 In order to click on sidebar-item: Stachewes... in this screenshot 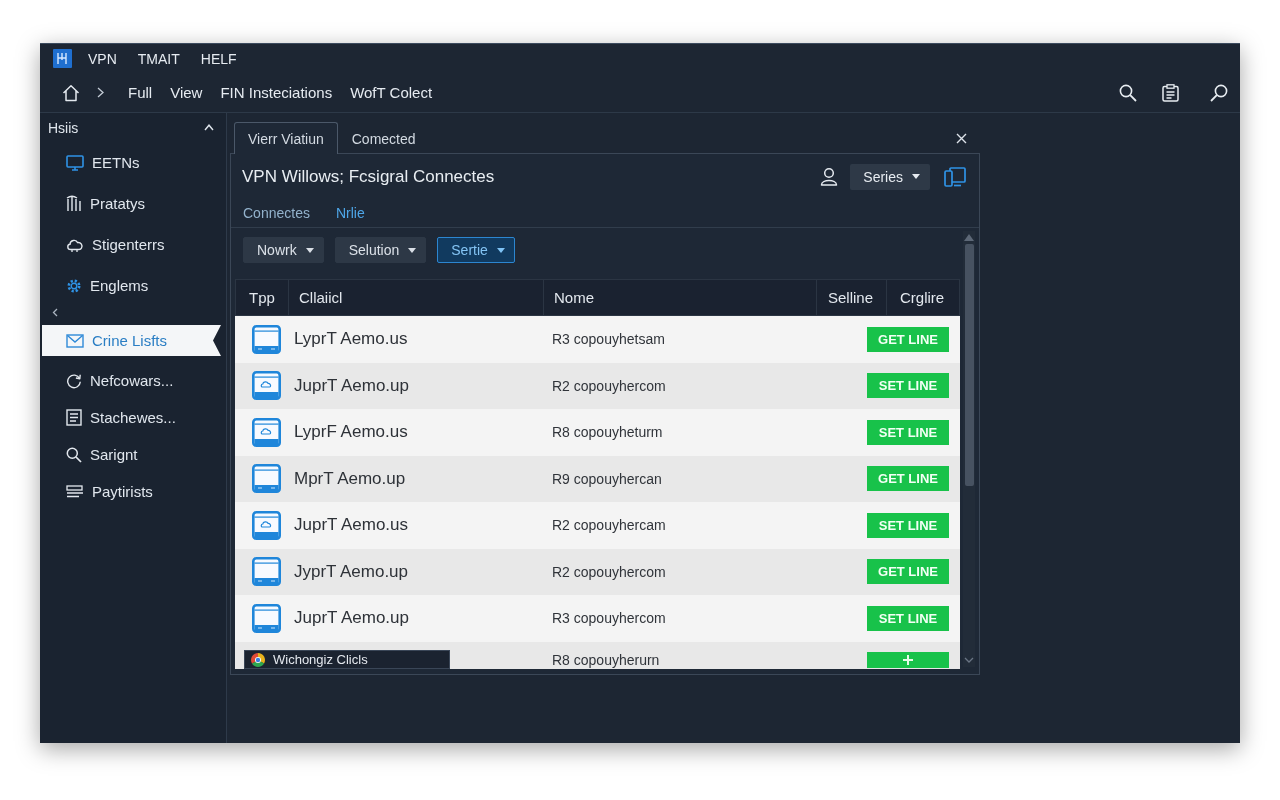, I will do `click(131, 417)`.